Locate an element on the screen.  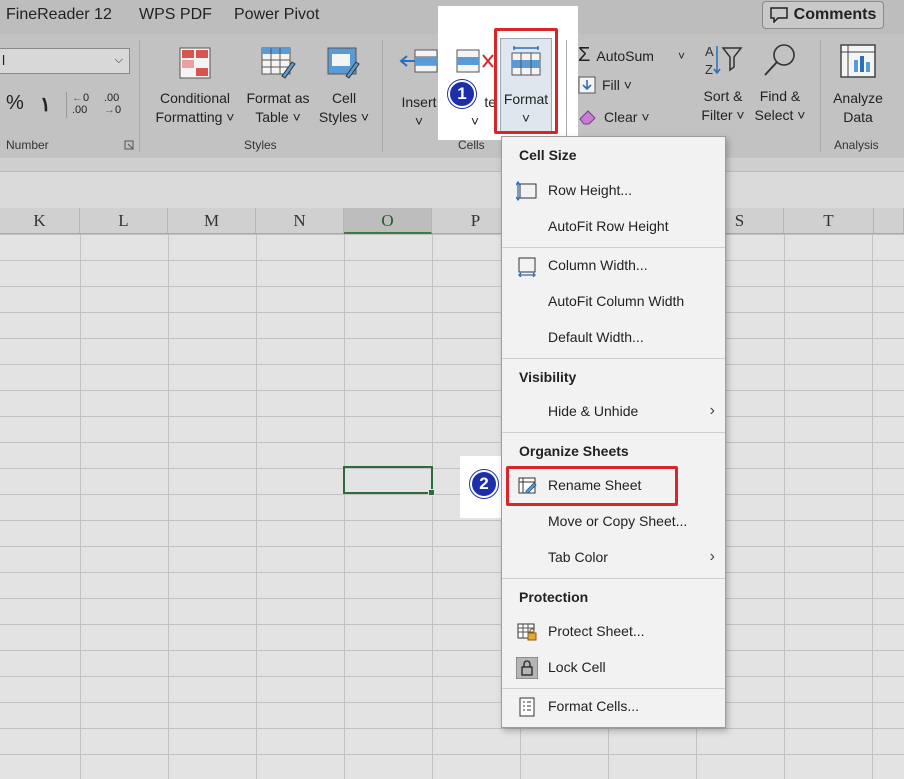
sort-filter-icon: AZ is located at coordinates (724, 60).